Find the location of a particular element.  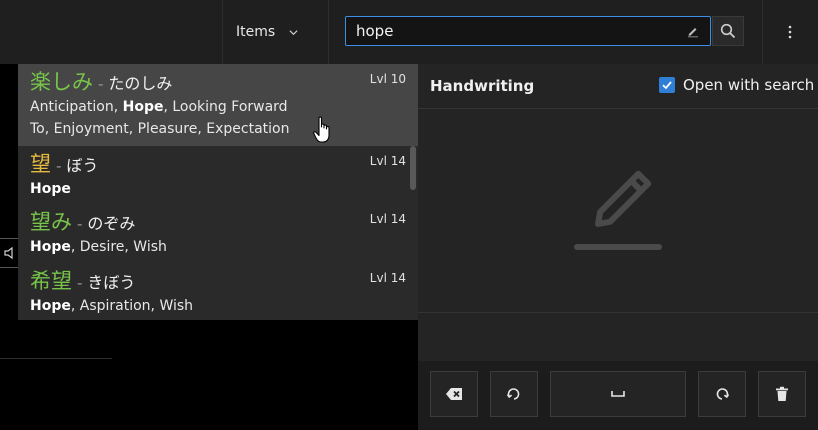

panel-divider is located at coordinates (618, 312).